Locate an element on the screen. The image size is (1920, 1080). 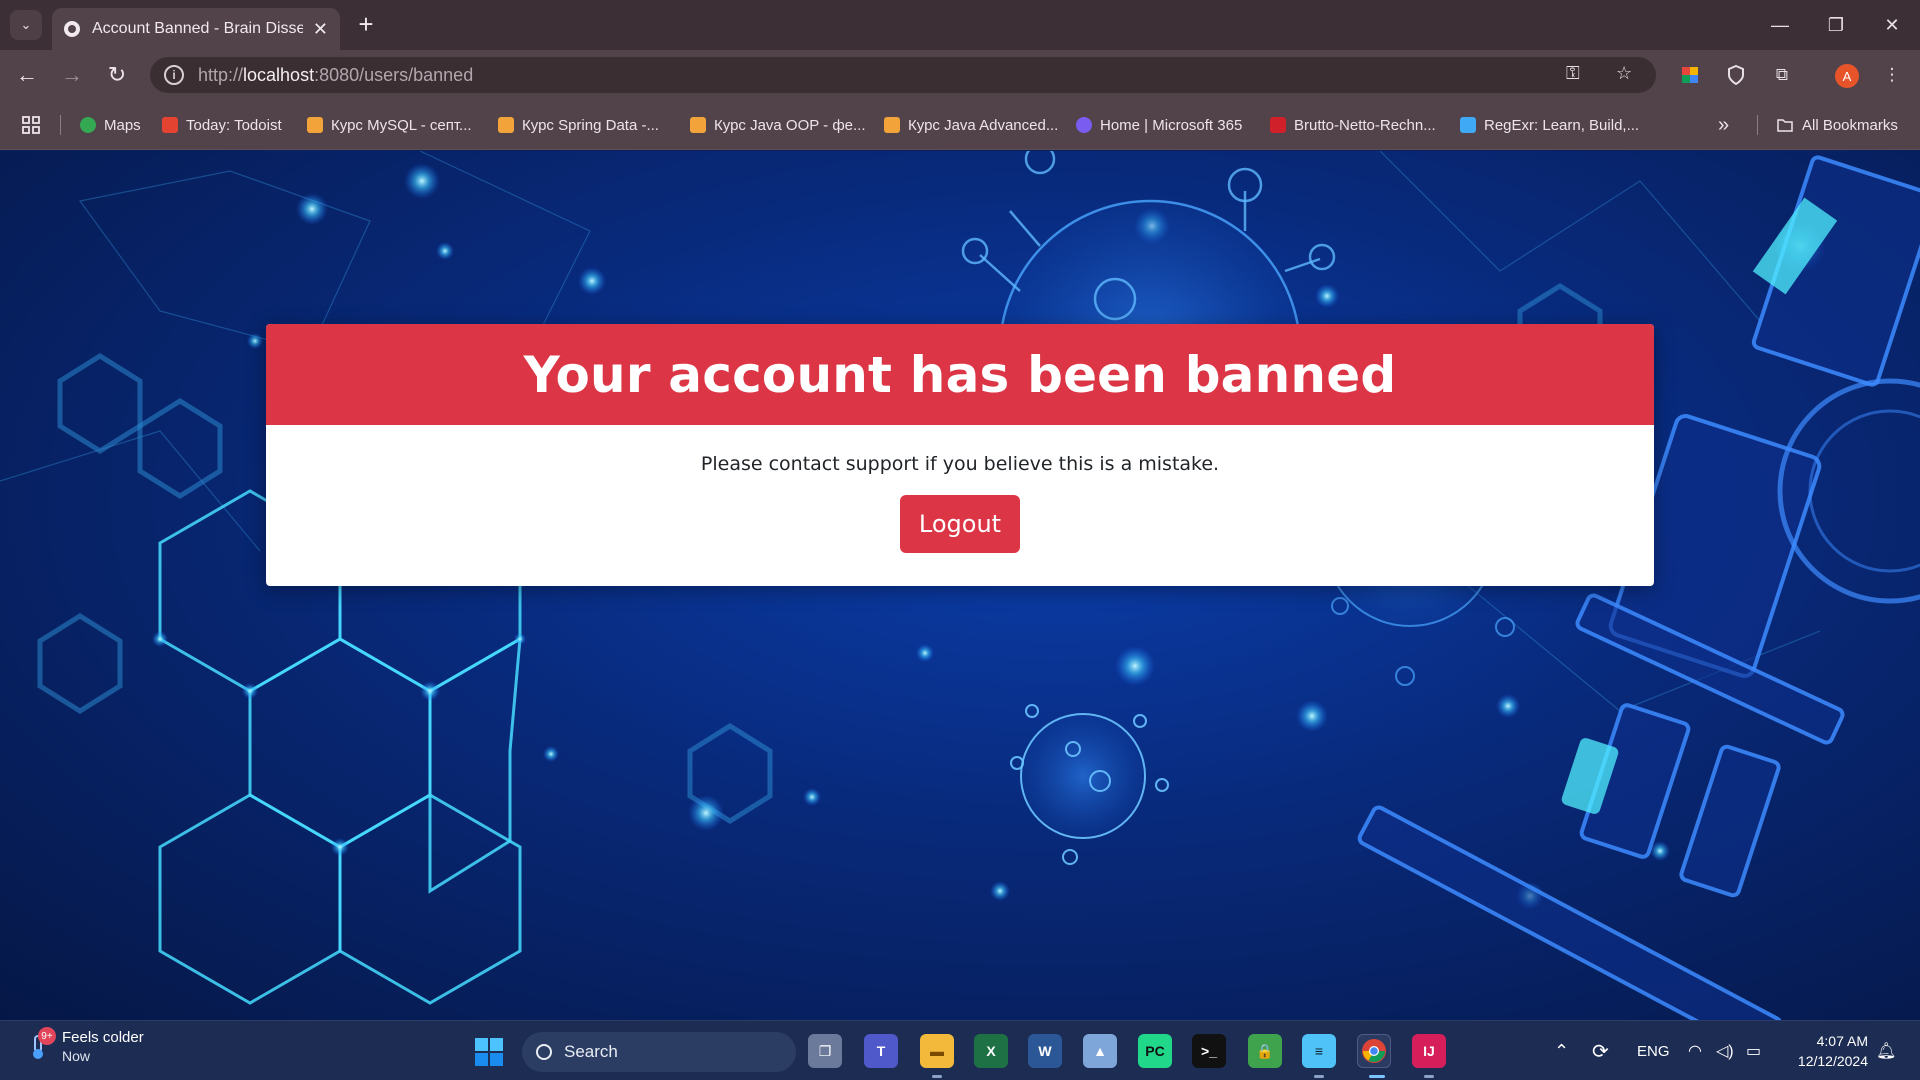
close-window-button: ✕ is located at coordinates (1892, 25).